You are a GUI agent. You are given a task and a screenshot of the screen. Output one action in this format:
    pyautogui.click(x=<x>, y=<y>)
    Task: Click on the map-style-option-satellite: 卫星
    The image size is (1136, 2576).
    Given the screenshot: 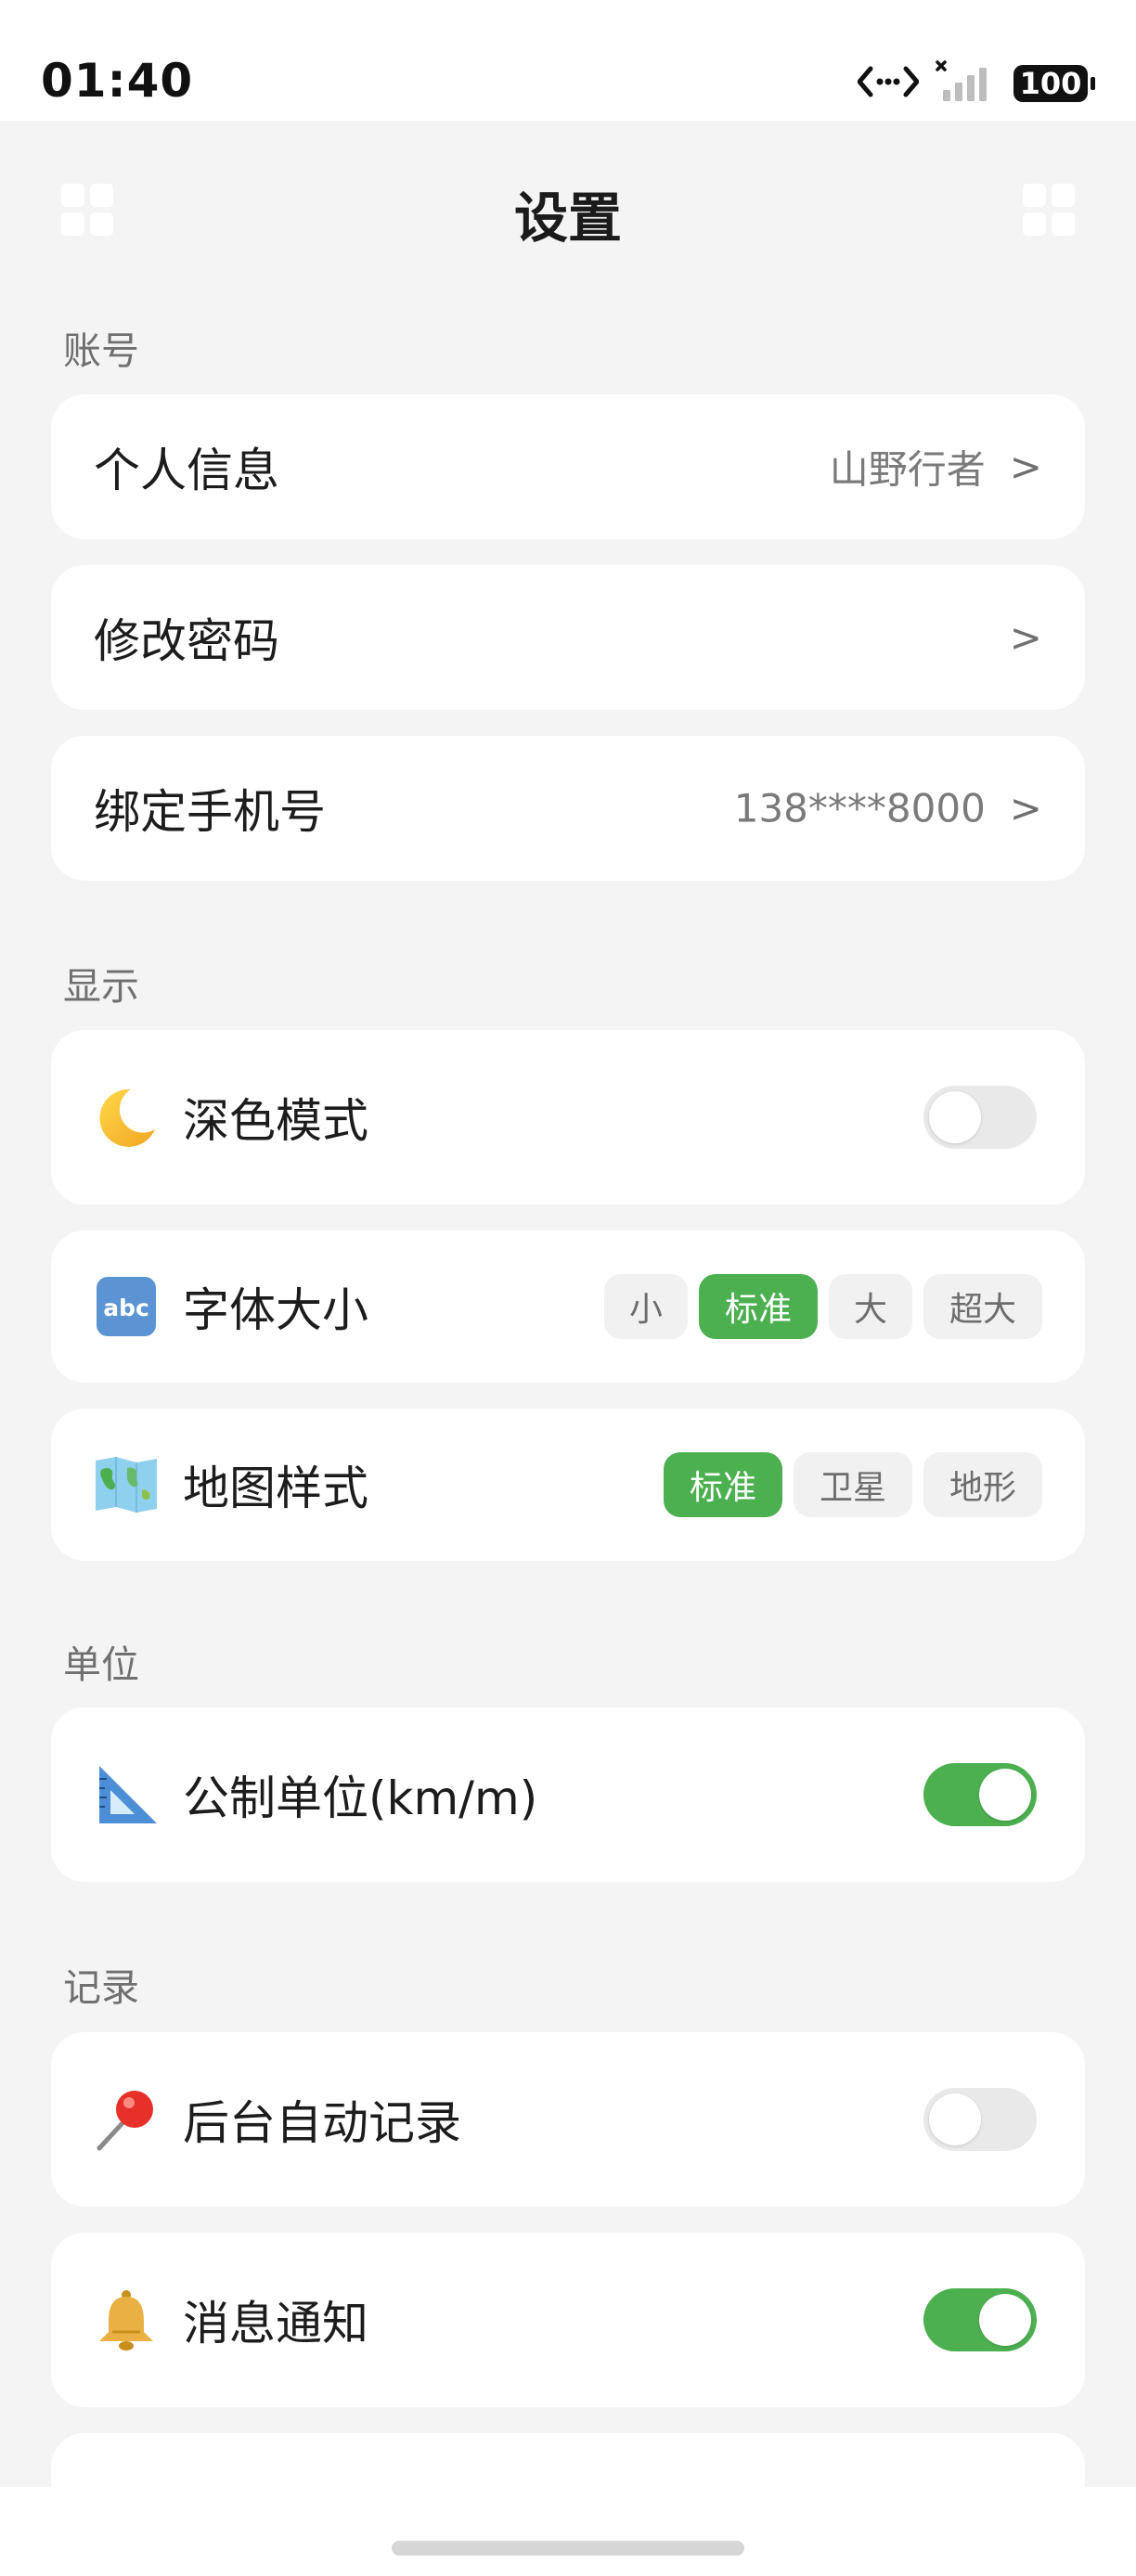 What is the action you would take?
    pyautogui.click(x=853, y=1484)
    